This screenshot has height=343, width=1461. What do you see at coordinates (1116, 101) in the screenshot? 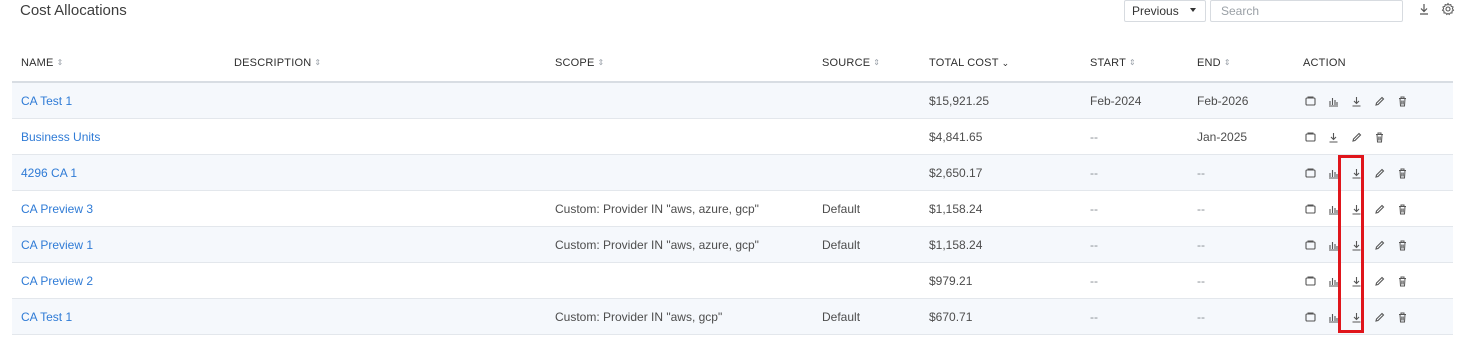
I see `cell-start: Feb-2024` at bounding box center [1116, 101].